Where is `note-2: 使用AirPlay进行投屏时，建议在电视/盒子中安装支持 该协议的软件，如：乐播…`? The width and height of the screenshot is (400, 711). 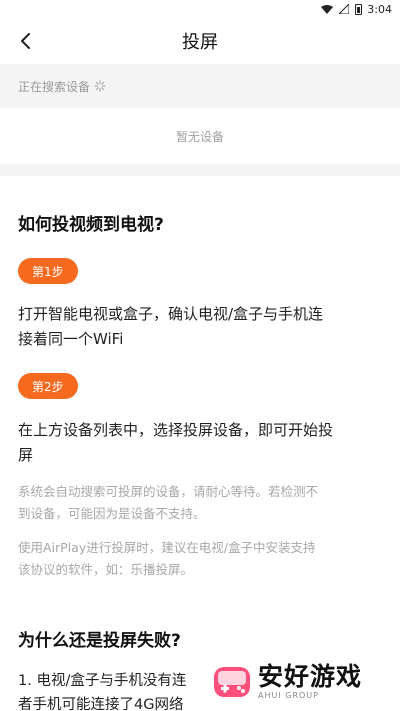
note-2: 使用AirPlay进行投屏时，建议在电视/盒子中安装支持 该协议的软件，如：乐播… is located at coordinates (200, 559).